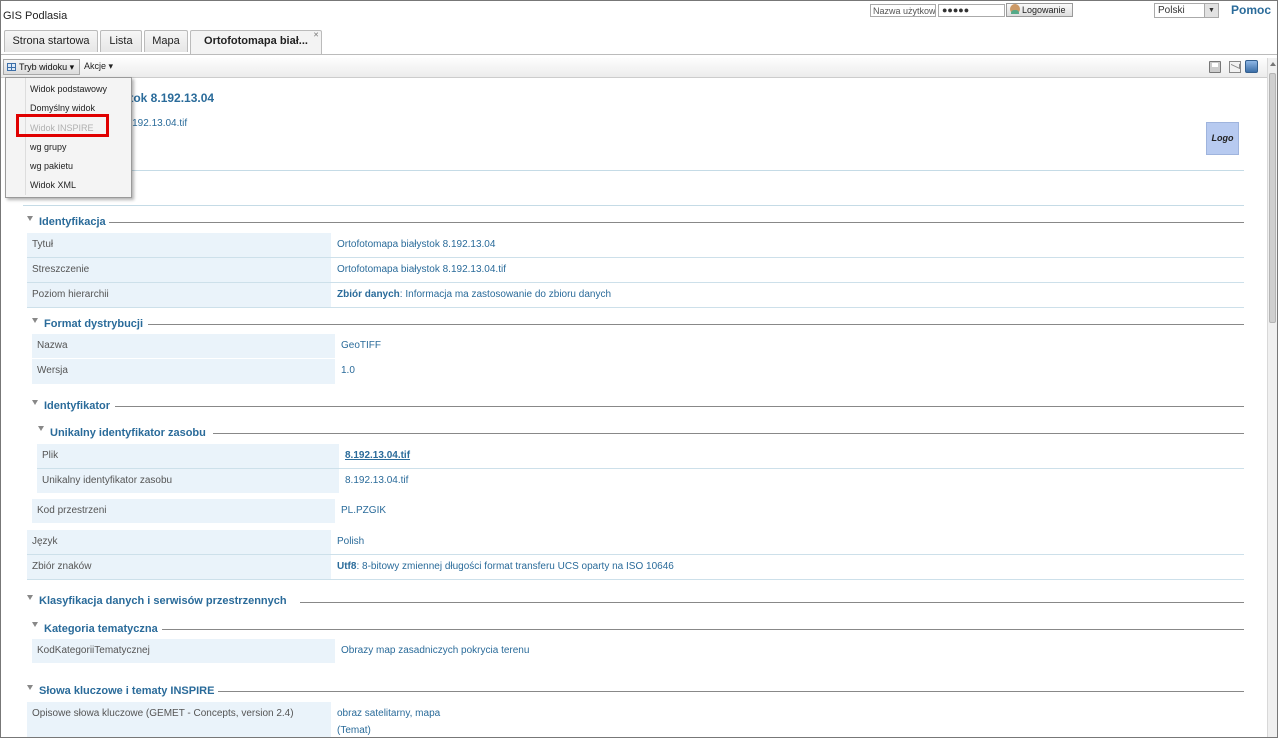  What do you see at coordinates (179, 567) in the screenshot?
I see `field-label: Zbiór znaków` at bounding box center [179, 567].